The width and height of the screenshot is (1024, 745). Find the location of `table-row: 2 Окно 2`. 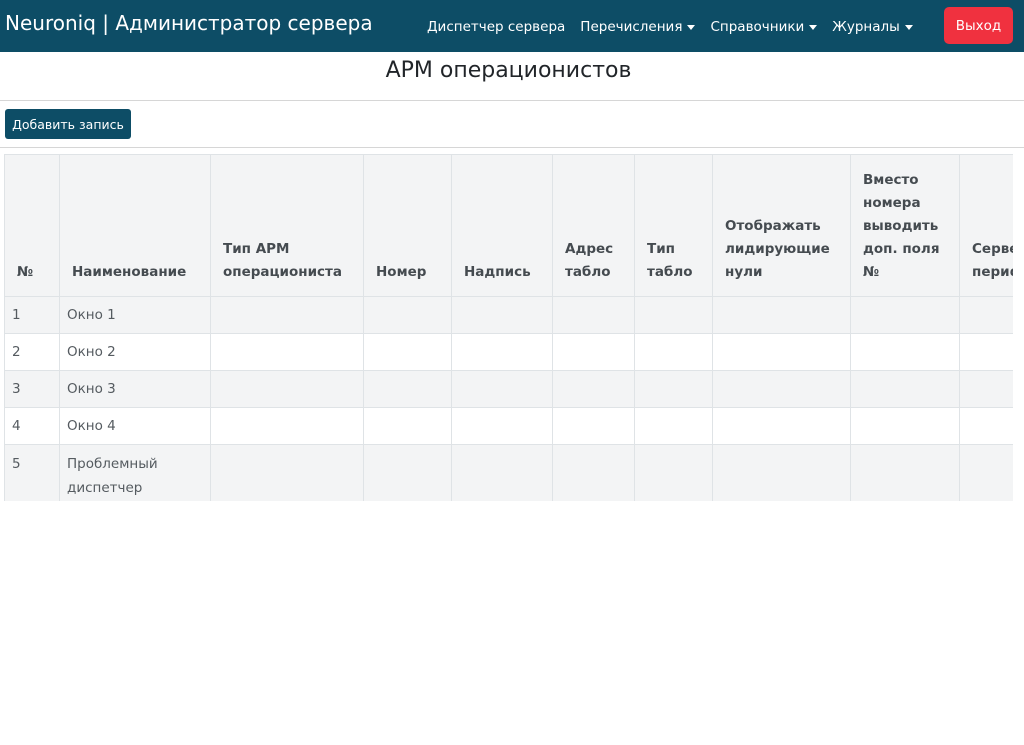

table-row: 2 Окно 2 is located at coordinates (508, 352).